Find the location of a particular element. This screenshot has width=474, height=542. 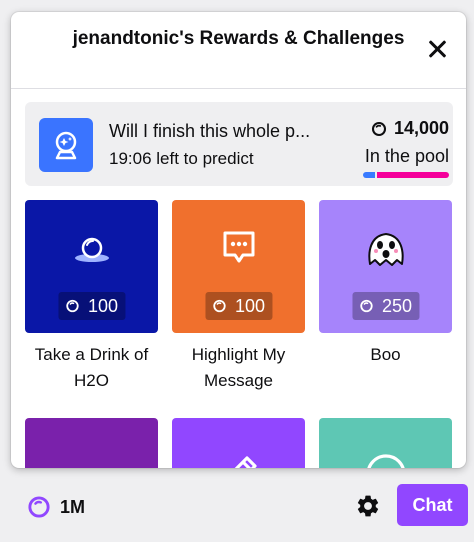

reward-boo: 250 Boo is located at coordinates (385, 284).